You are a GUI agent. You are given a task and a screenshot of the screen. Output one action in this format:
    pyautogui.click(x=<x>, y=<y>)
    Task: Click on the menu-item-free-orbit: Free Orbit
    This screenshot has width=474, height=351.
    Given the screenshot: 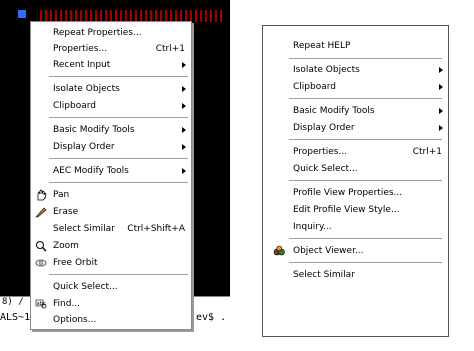 What is the action you would take?
    pyautogui.click(x=111, y=263)
    